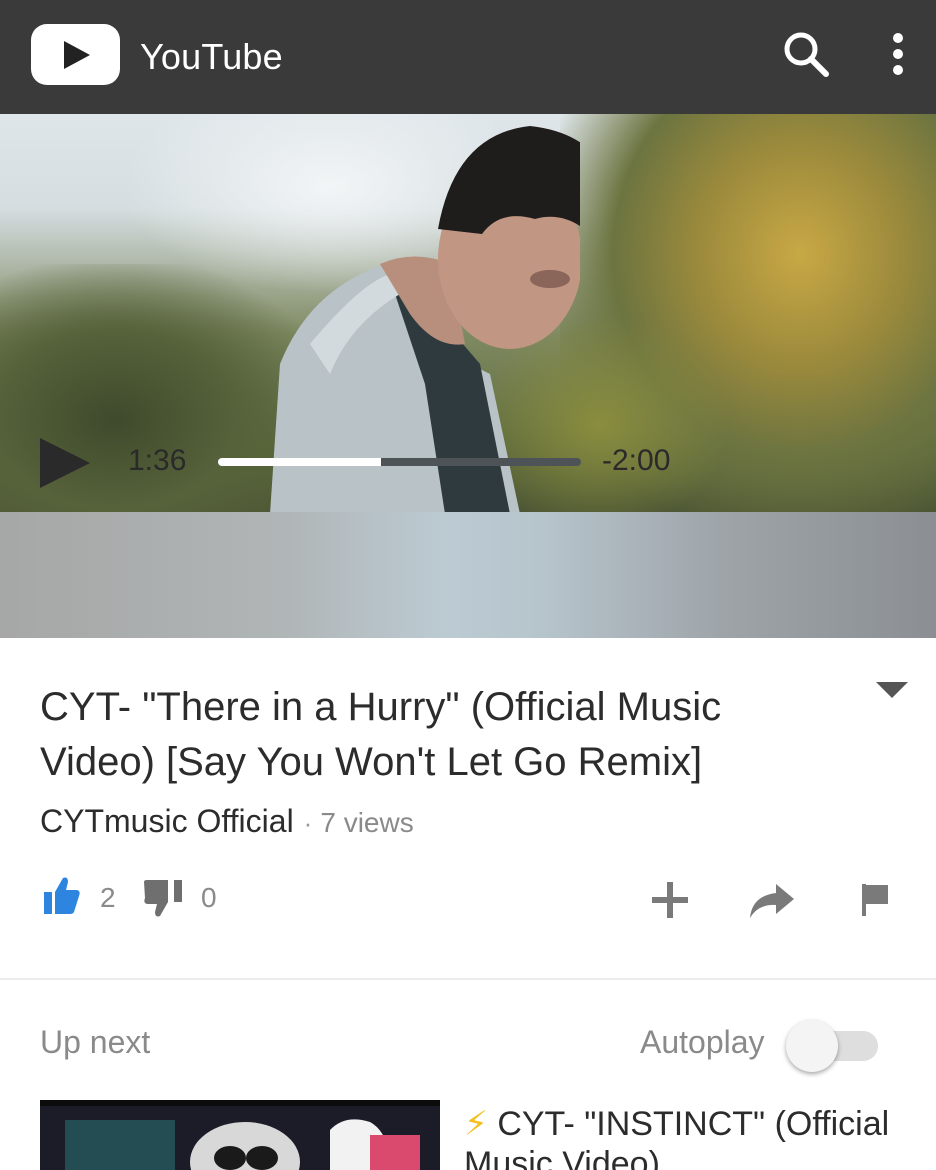 The image size is (936, 1170). Describe the element at coordinates (677, 1137) in the screenshot. I see `up-next-title-text: CYT- "INSTINCT" (Official Music Video)` at that location.